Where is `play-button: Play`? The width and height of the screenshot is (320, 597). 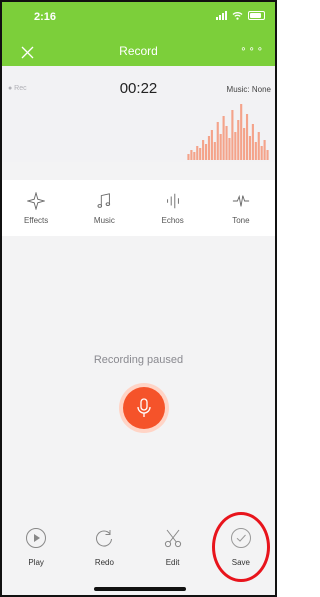
play-button: Play is located at coordinates (36, 547).